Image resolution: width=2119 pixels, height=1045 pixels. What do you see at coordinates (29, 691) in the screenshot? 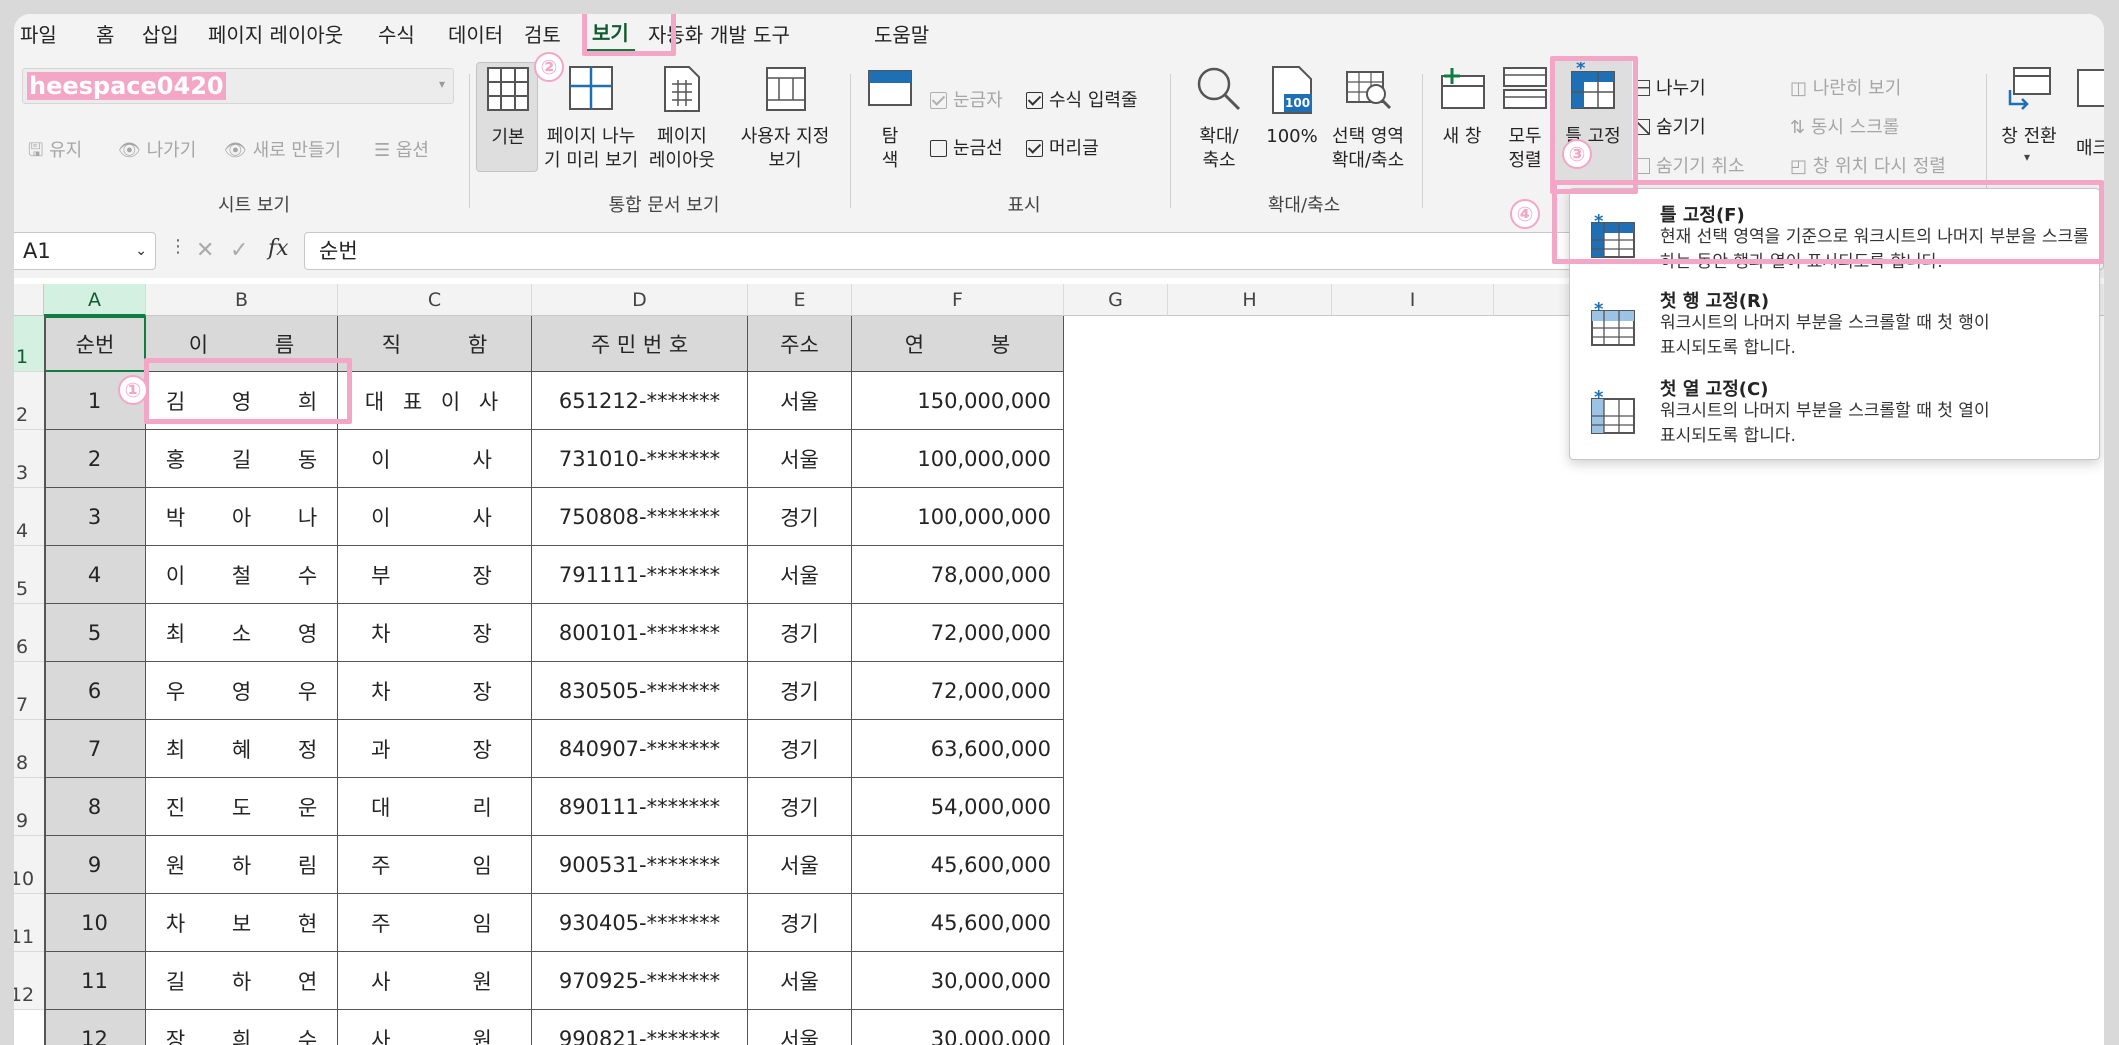
I see `row-header-7: 7` at bounding box center [29, 691].